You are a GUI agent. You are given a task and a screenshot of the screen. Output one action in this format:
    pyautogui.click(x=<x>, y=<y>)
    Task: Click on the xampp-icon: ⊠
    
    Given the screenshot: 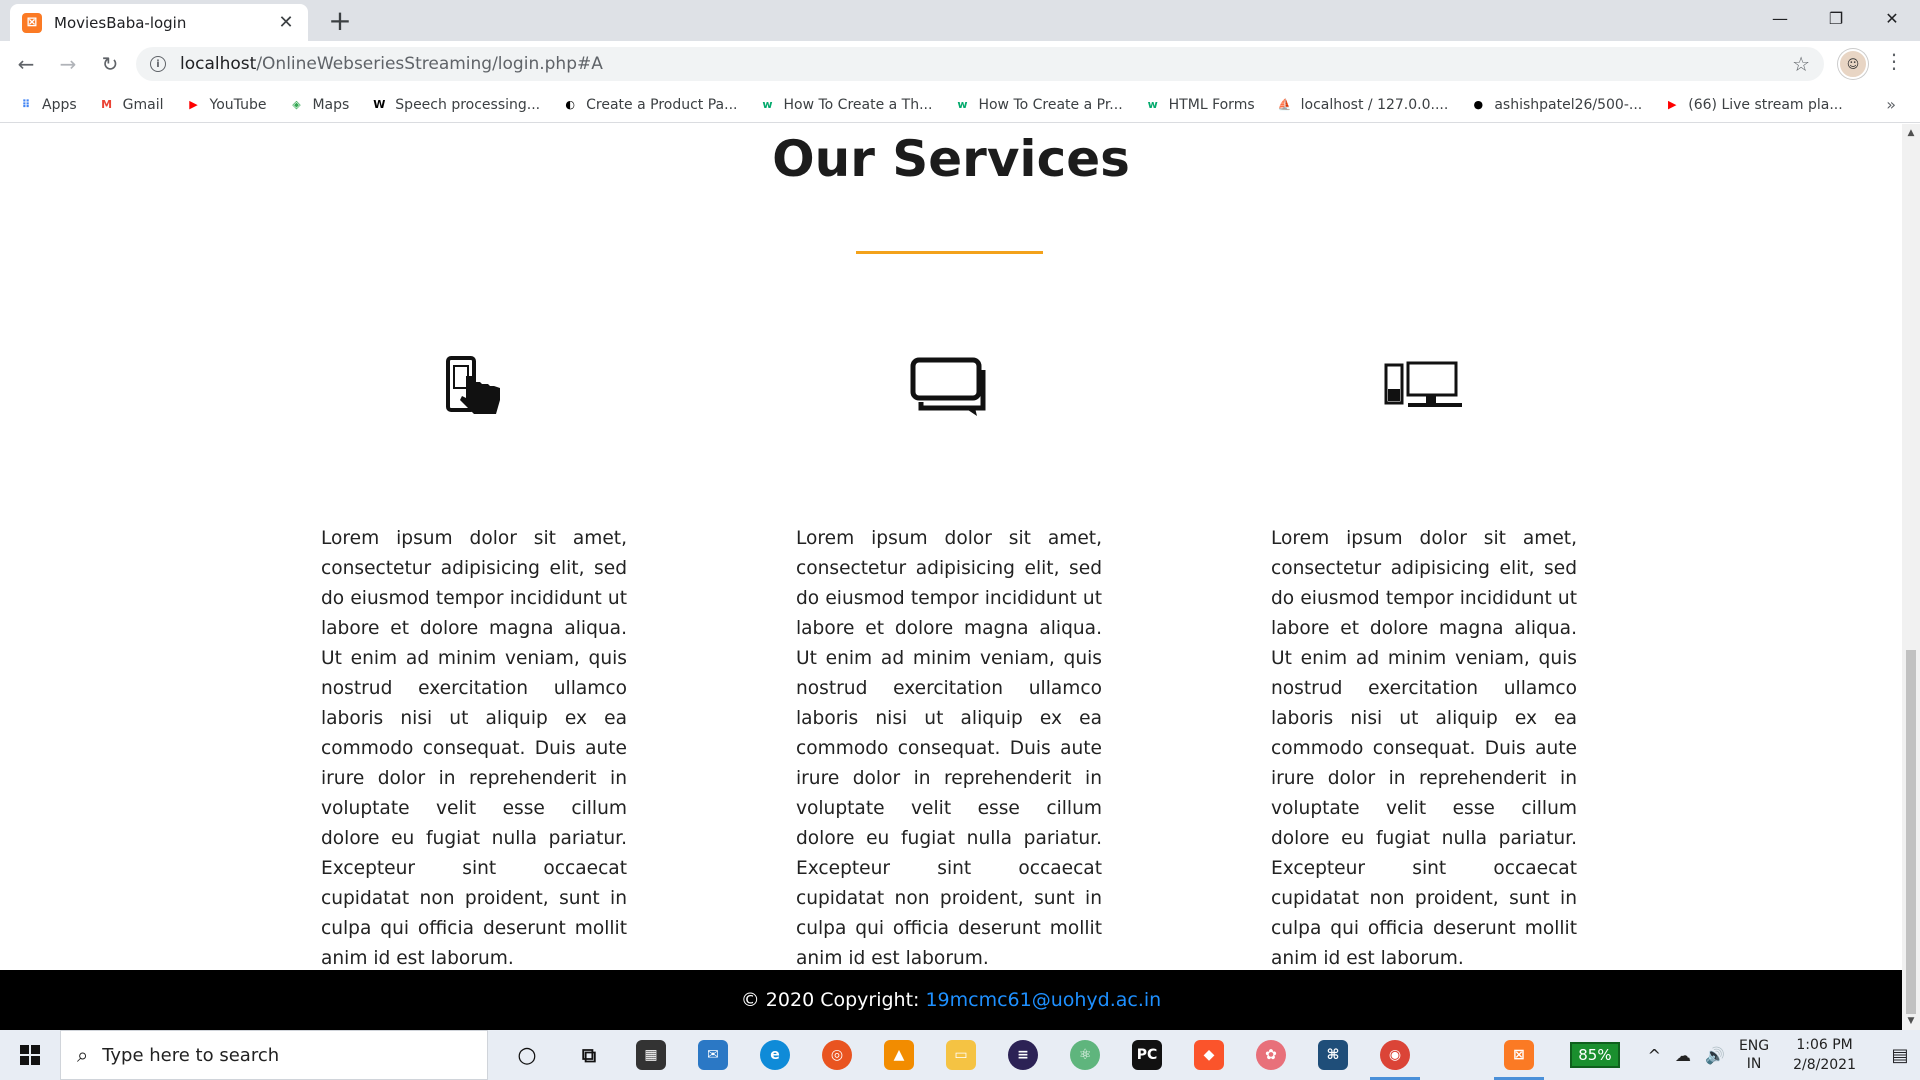 What is the action you would take?
    pyautogui.click(x=32, y=22)
    